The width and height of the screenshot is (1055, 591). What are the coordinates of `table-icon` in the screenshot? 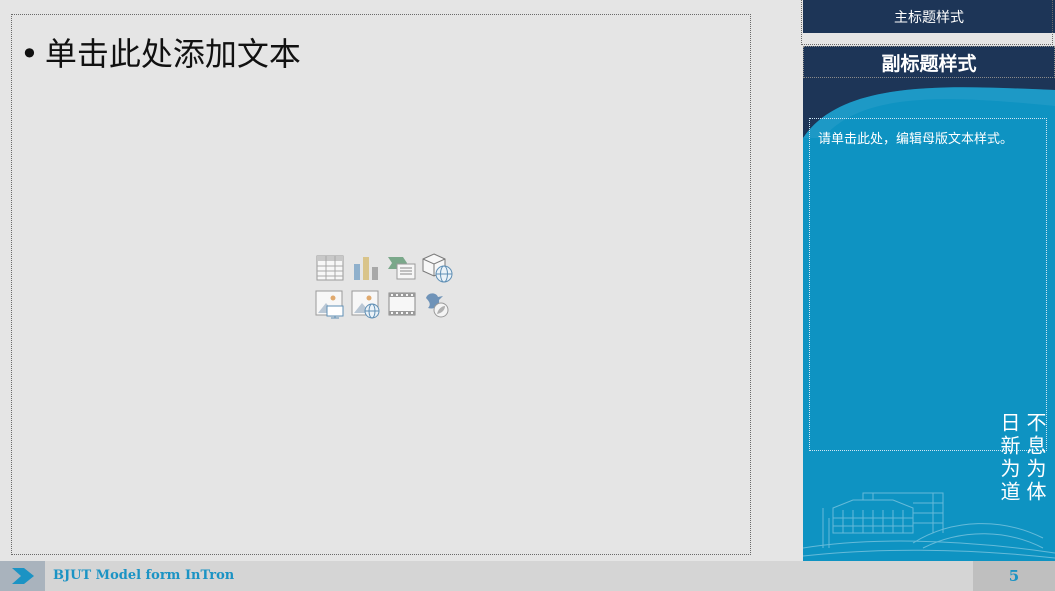 It's located at (330, 268).